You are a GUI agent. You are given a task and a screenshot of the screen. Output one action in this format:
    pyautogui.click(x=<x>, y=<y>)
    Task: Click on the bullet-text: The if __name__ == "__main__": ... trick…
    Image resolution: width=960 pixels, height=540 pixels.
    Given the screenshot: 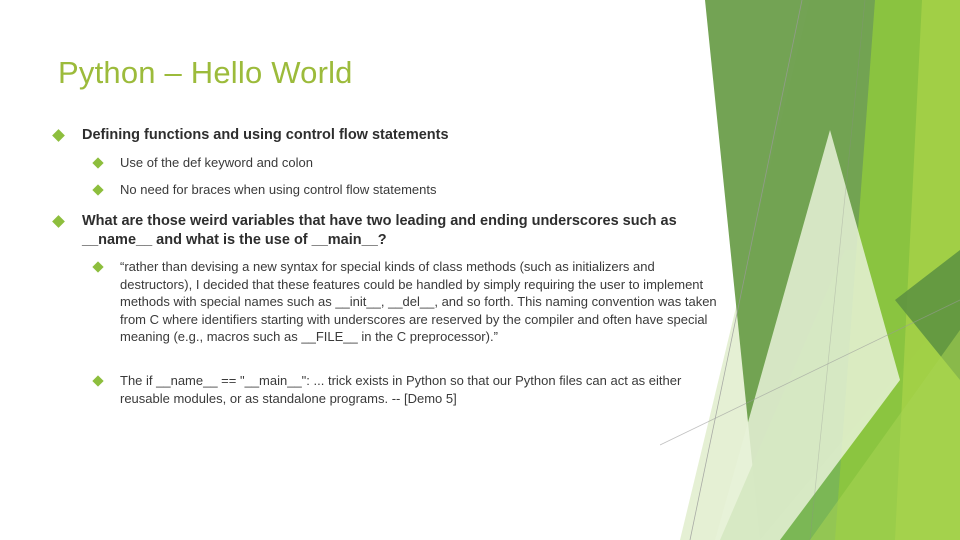 What is the action you would take?
    pyautogui.click(x=401, y=389)
    